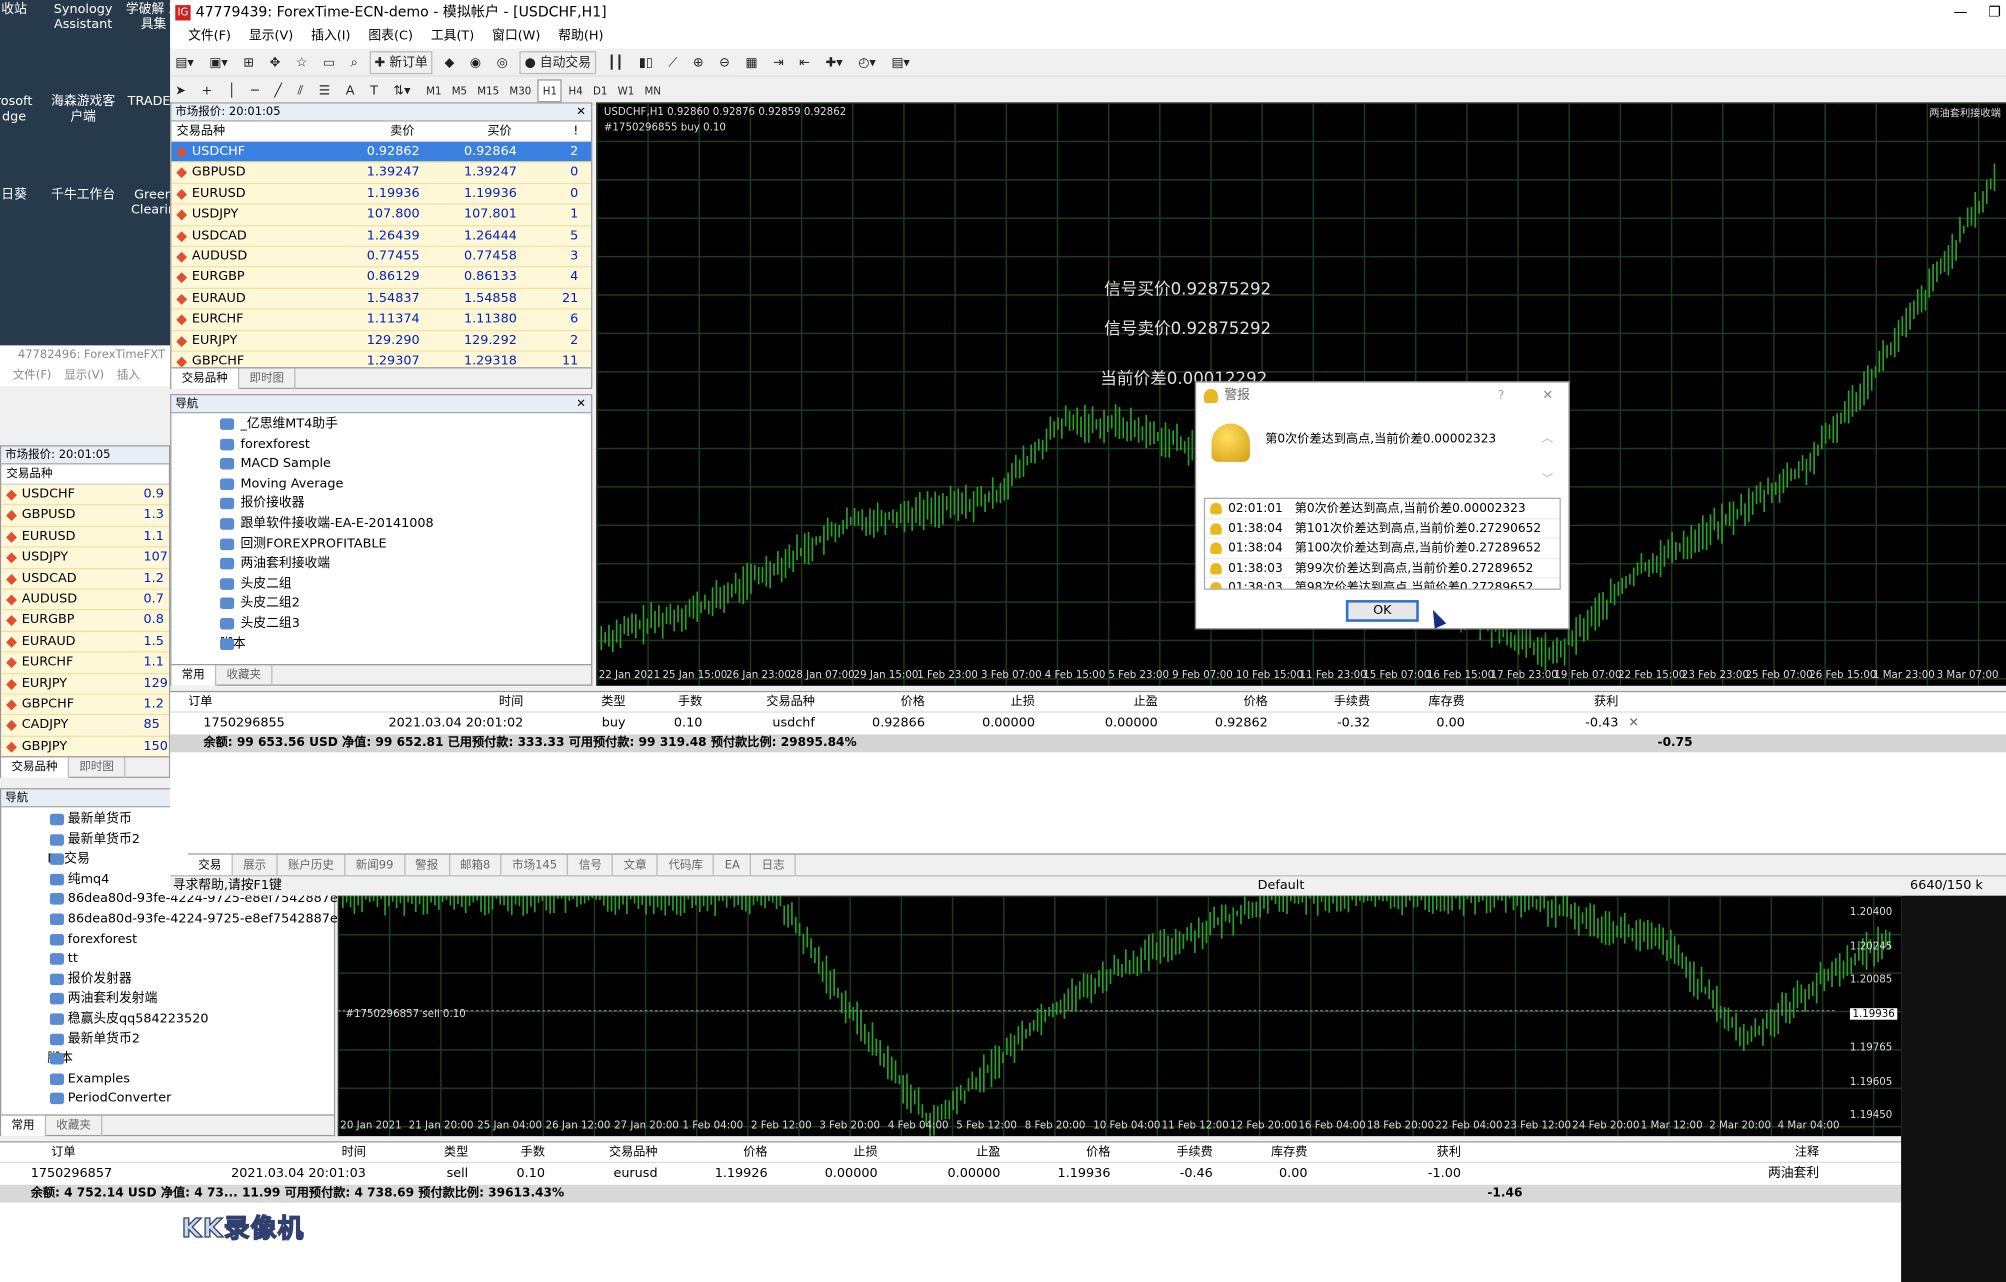 This screenshot has height=1282, width=2006. What do you see at coordinates (381, 444) in the screenshot?
I see `navigator-item: forexforest` at bounding box center [381, 444].